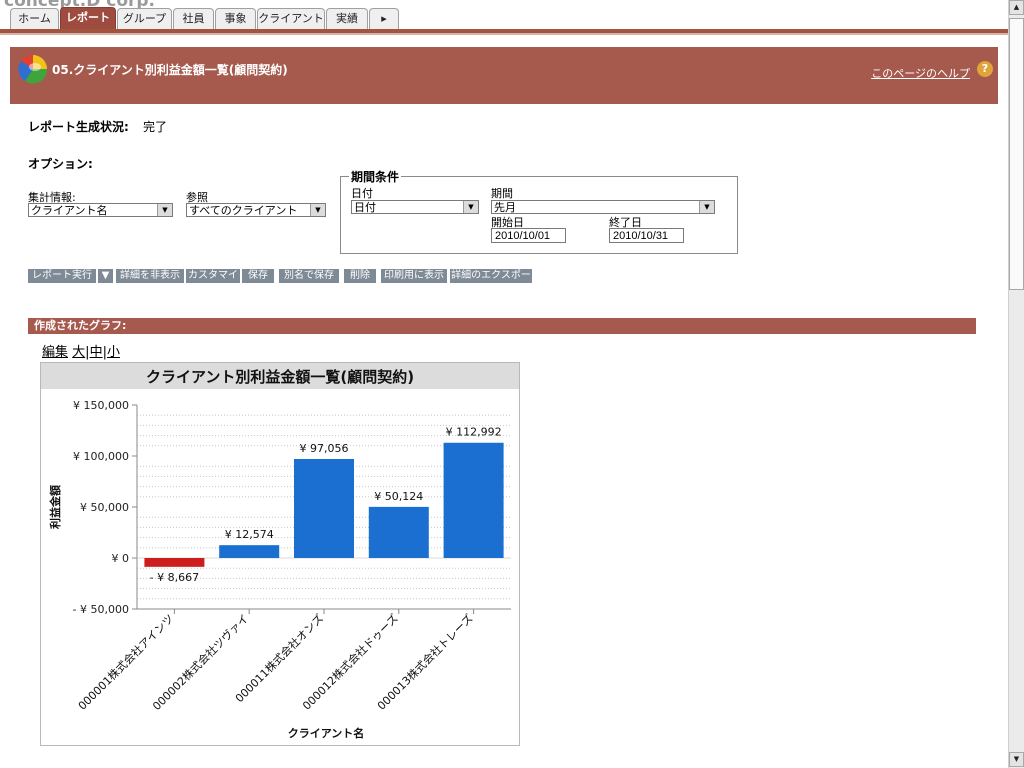  Describe the element at coordinates (502, 326) in the screenshot. I see `graph-section-header: 作成されたグラフ:` at that location.